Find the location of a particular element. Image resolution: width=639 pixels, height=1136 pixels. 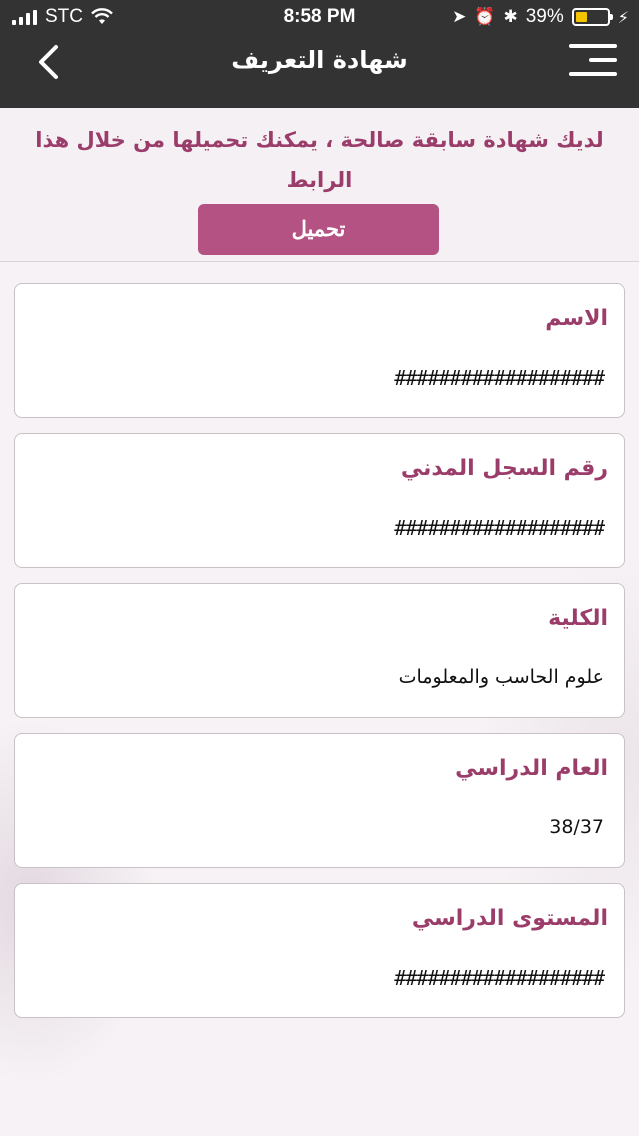

location-icon: ➤ is located at coordinates (459, 17).